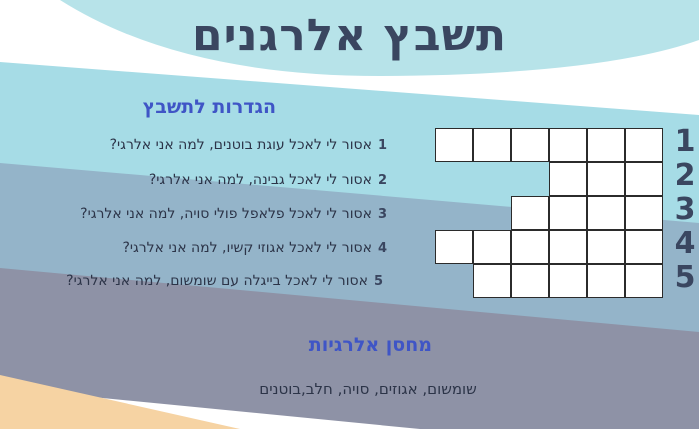 Image resolution: width=699 pixels, height=429 pixels. Describe the element at coordinates (685, 141) in the screenshot. I see `grid-row-number: 1` at that location.